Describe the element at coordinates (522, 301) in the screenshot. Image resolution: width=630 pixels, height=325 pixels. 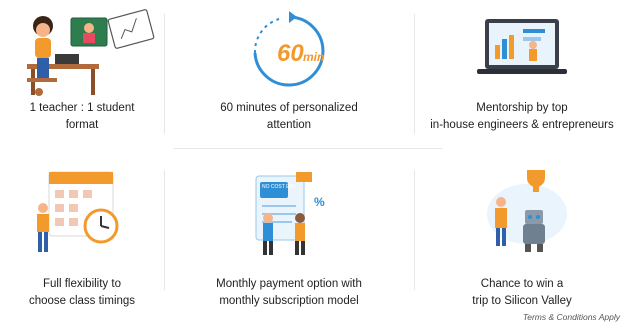
I see `feature-label-line2: trip to Silicon Valley` at that location.